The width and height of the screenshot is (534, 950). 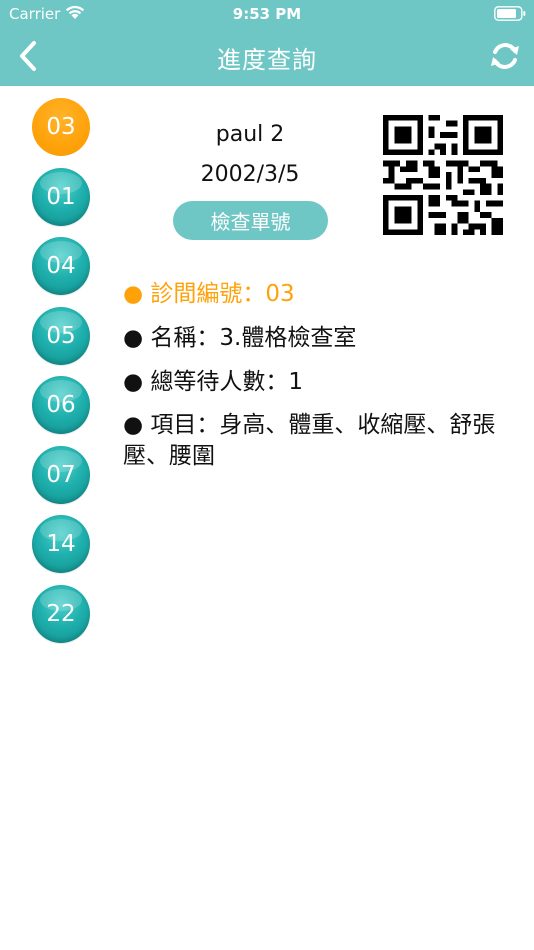 I want to click on header: Carrier 9:53 PM 進度查詢, so click(x=267, y=43).